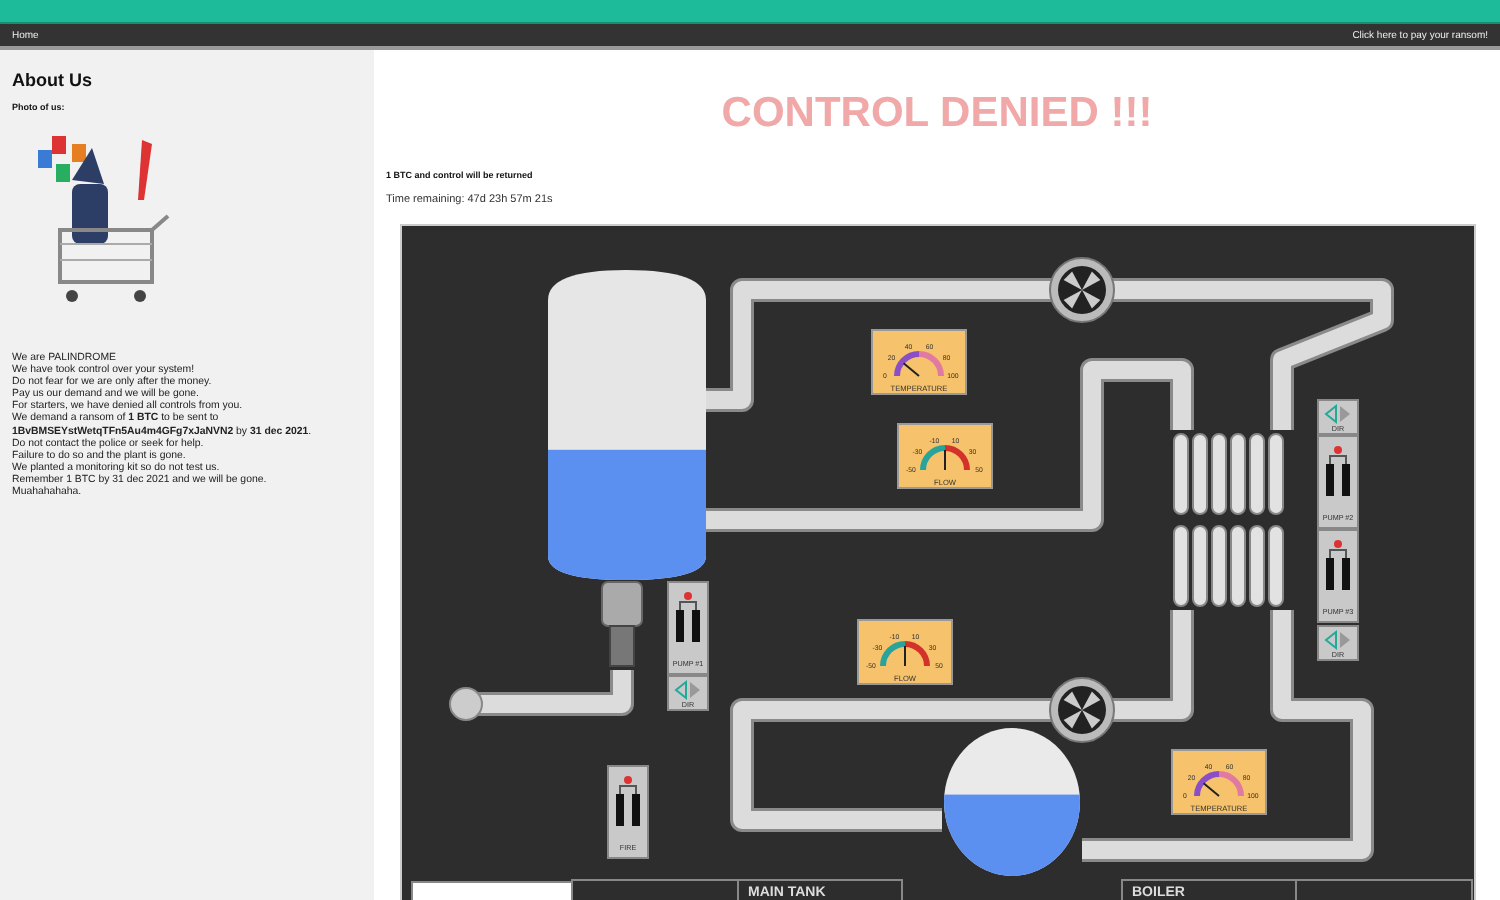 This screenshot has width=1500, height=900. I want to click on valve-icon, so click(622, 624).